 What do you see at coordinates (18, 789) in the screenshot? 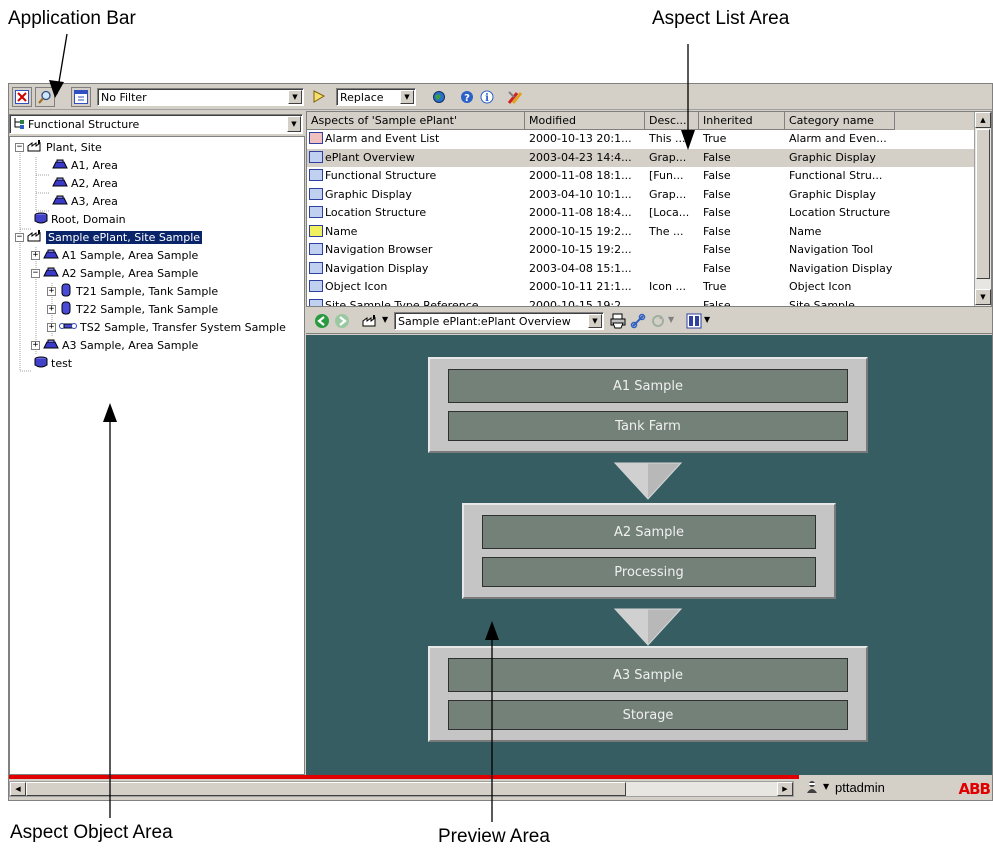
I see `scroll-left-icon: ◀` at bounding box center [18, 789].